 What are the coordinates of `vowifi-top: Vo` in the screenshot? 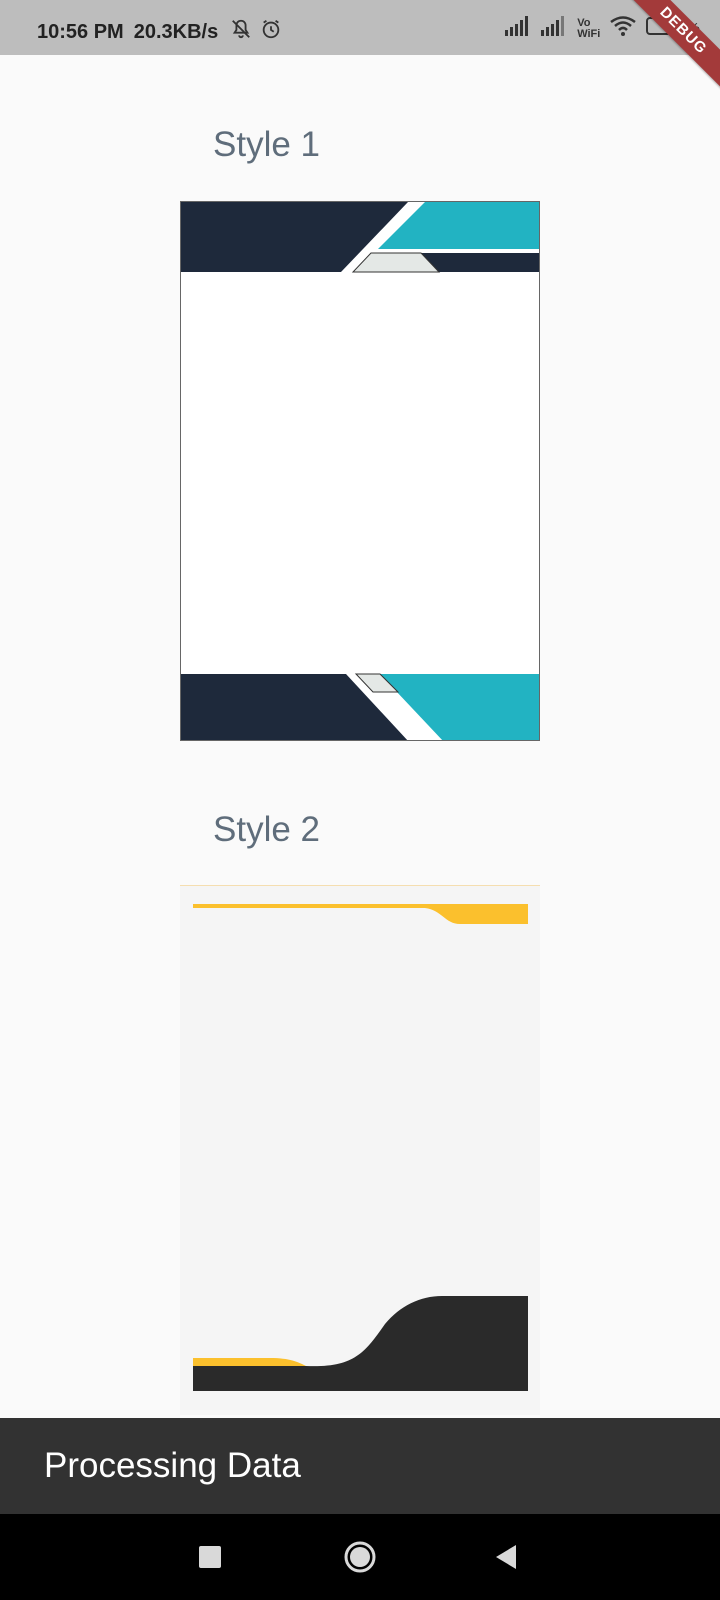 It's located at (584, 22).